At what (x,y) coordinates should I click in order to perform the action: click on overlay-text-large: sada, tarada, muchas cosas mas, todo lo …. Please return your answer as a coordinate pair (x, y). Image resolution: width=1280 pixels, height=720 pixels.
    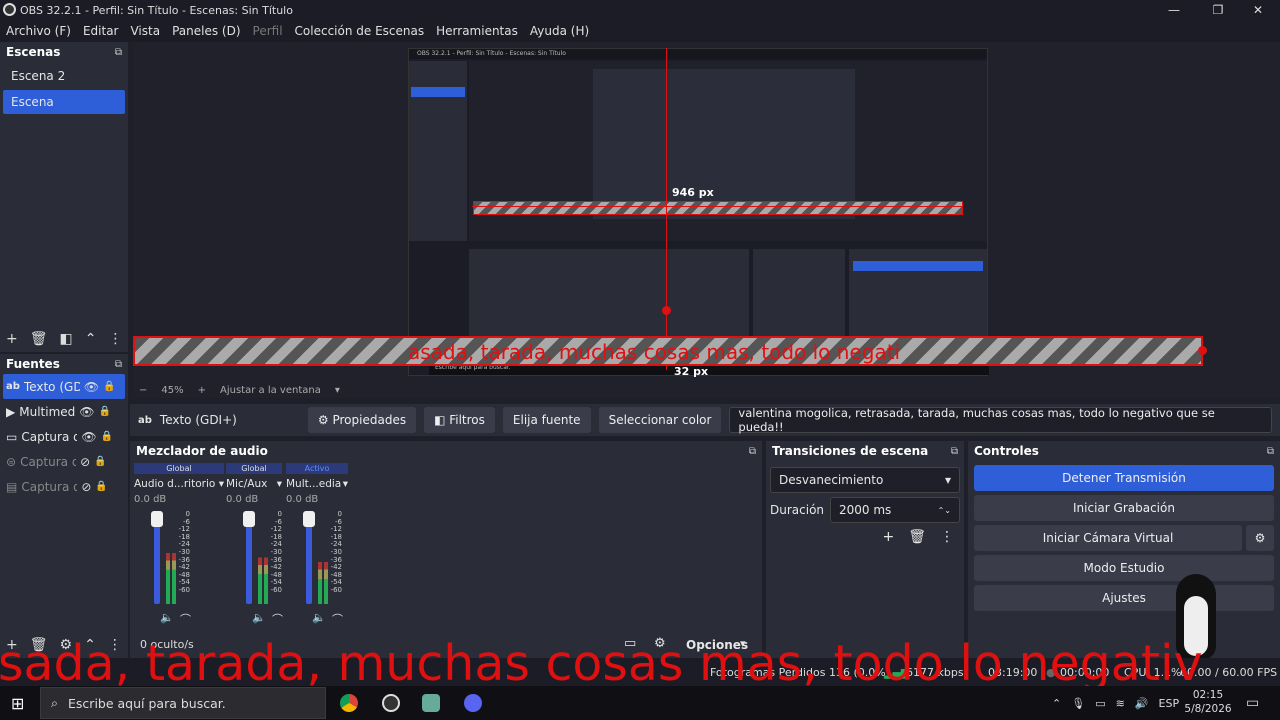
    Looking at the image, I should click on (601, 663).